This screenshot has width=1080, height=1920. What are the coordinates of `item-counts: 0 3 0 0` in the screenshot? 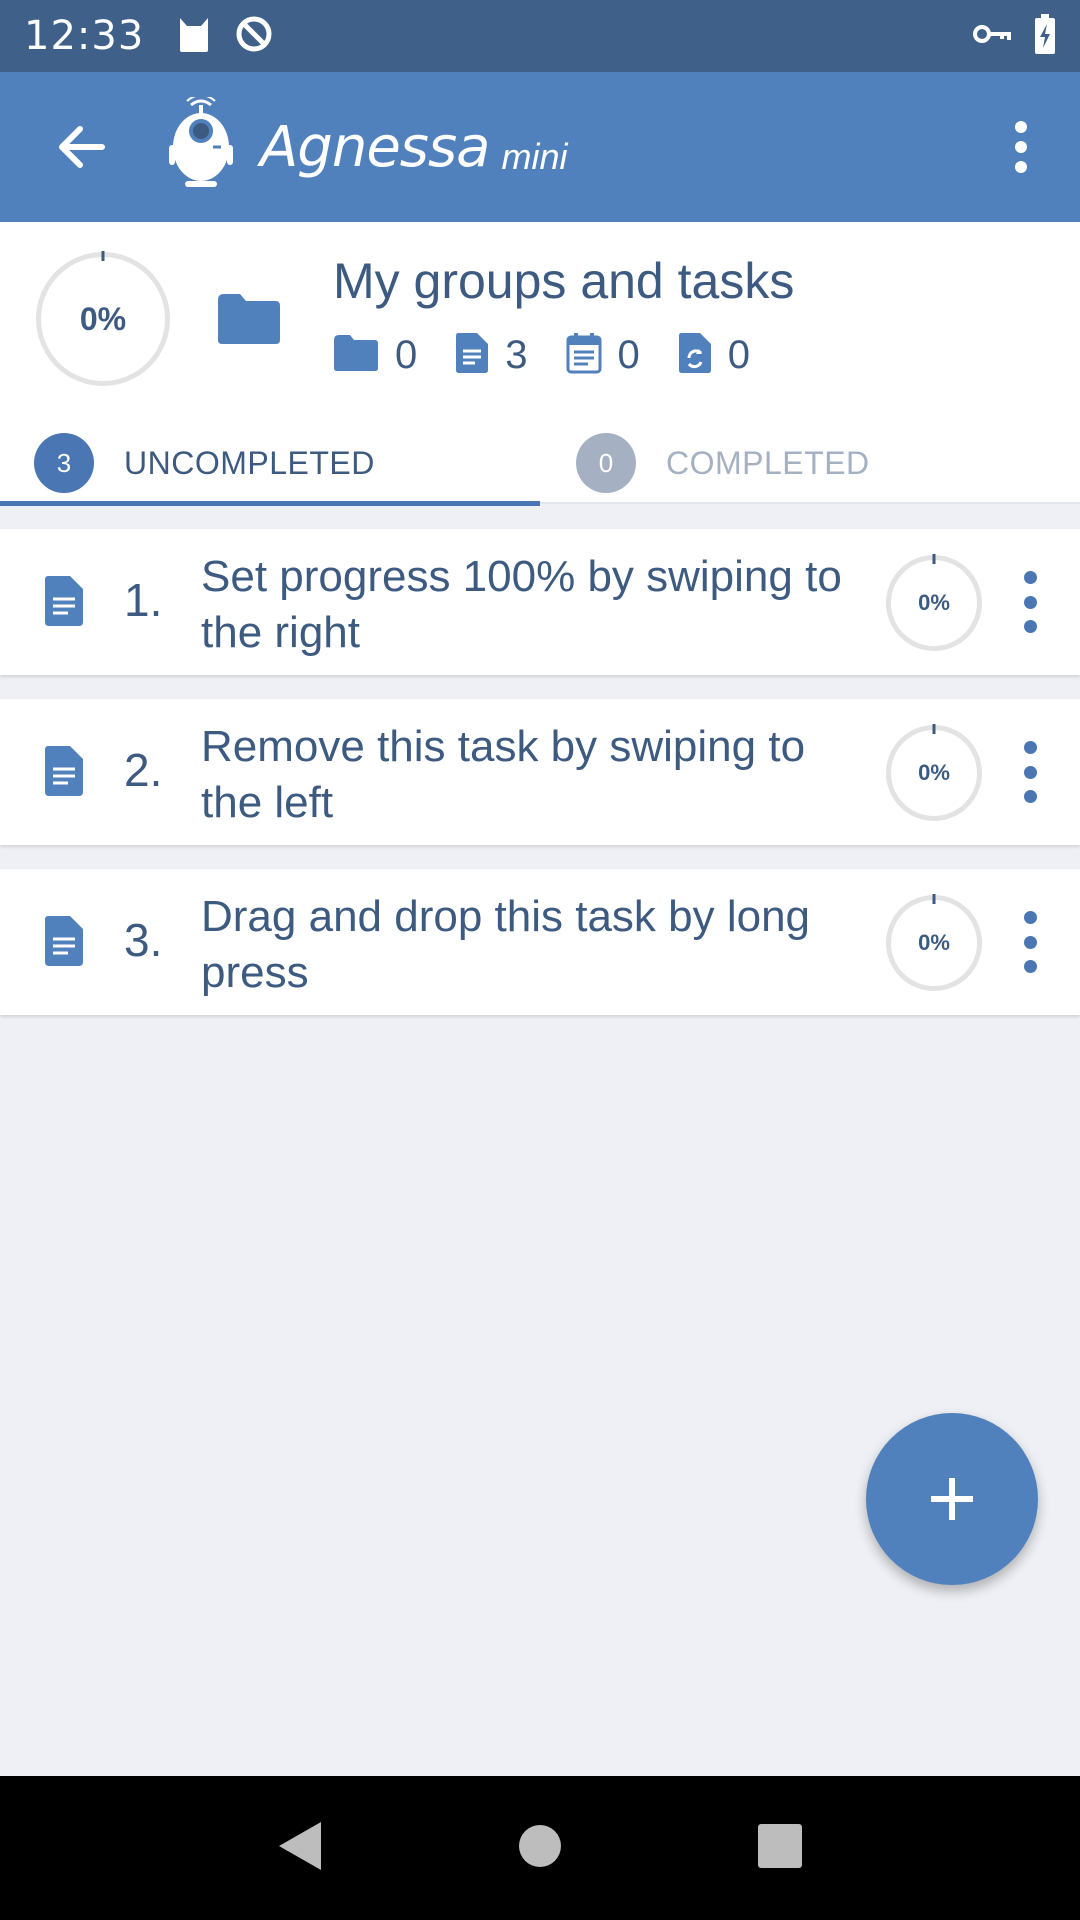 It's located at (560, 355).